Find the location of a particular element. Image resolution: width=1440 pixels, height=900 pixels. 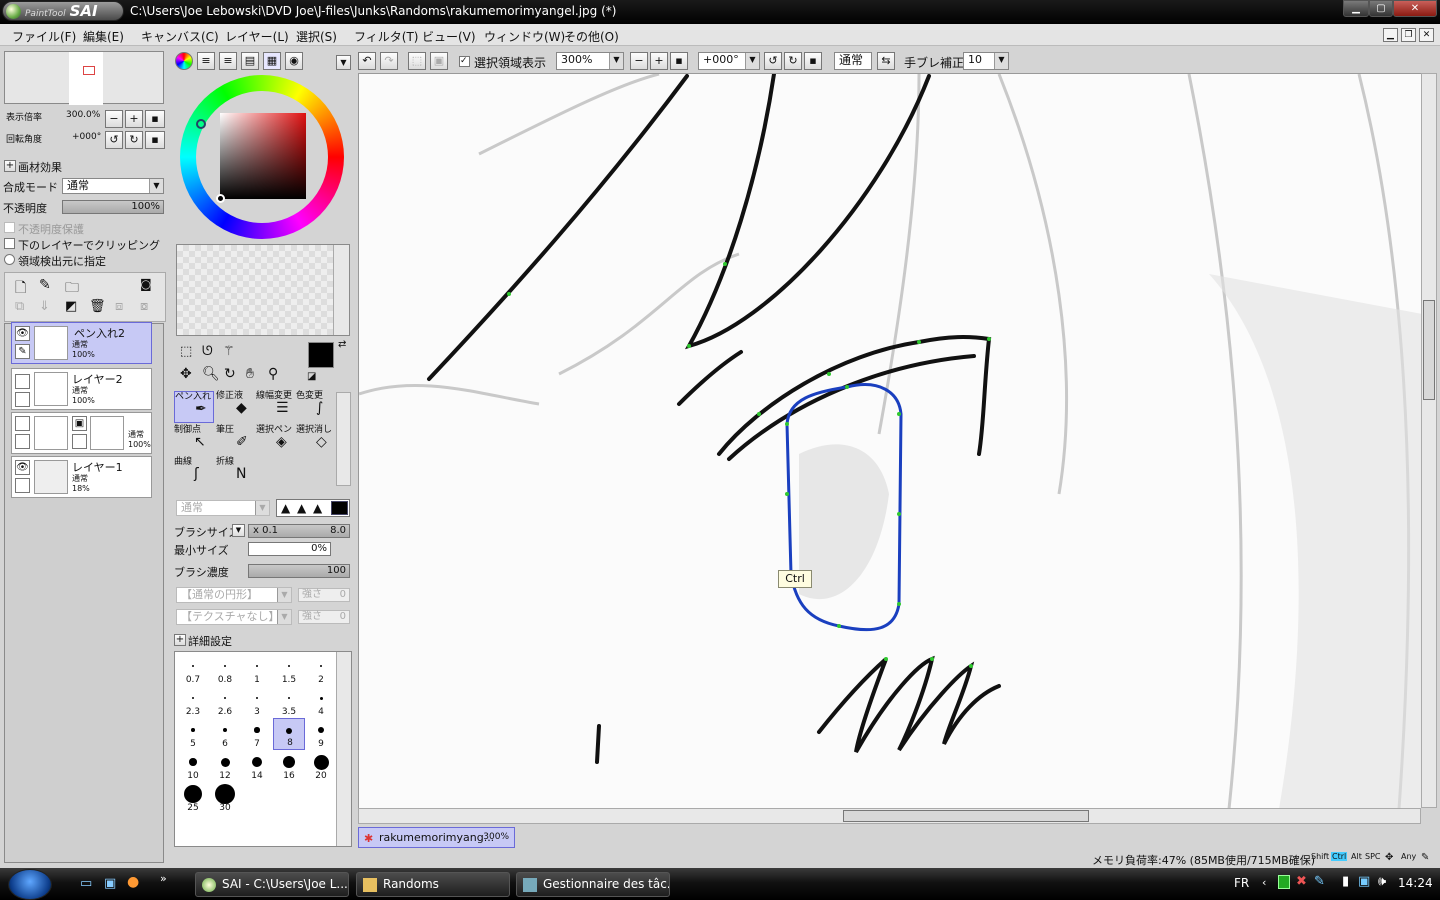

canvas-horizontal-scrollbar is located at coordinates (889, 816).